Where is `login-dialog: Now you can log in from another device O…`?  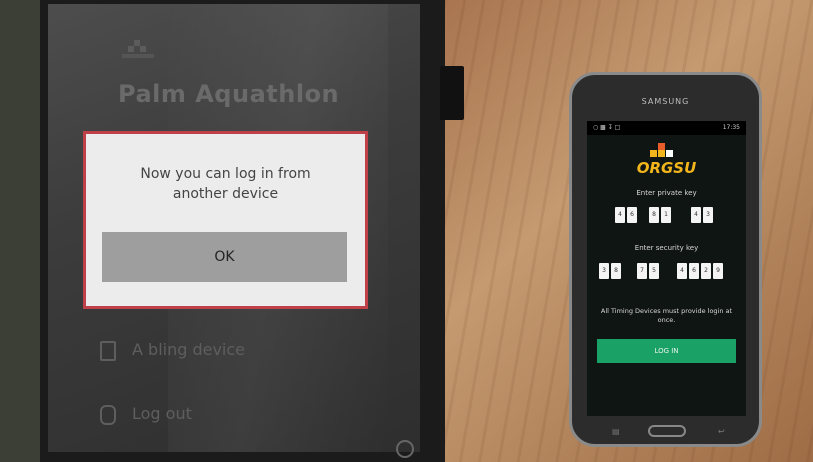
login-dialog: Now you can log in from another device O… is located at coordinates (225, 220).